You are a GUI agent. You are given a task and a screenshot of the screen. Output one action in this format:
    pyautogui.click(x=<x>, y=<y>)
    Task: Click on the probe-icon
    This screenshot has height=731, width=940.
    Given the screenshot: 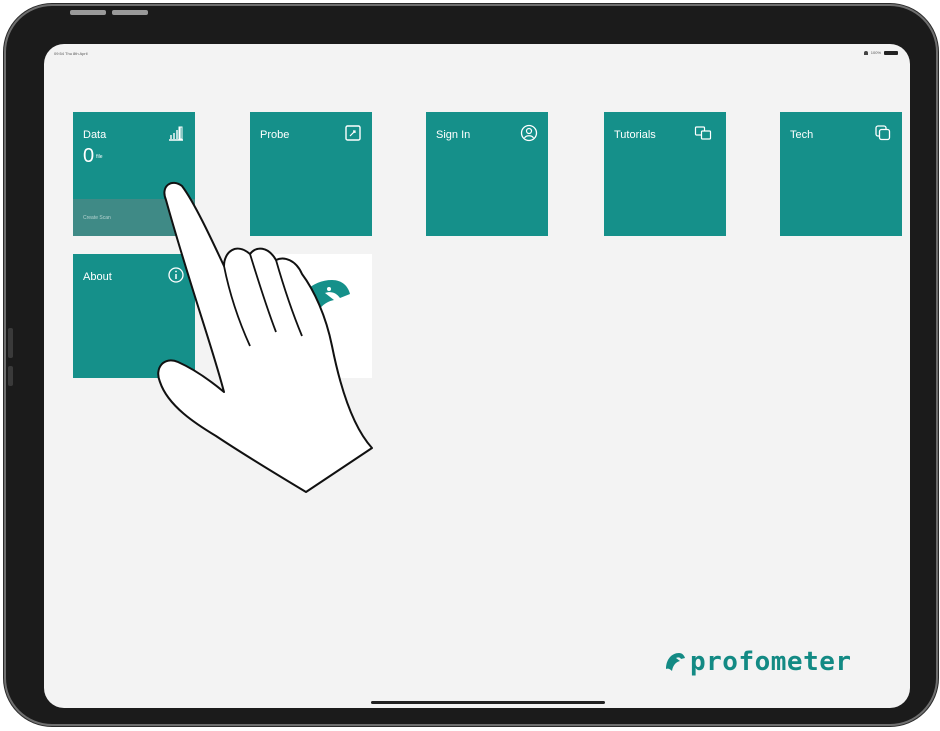 What is the action you would take?
    pyautogui.click(x=353, y=133)
    